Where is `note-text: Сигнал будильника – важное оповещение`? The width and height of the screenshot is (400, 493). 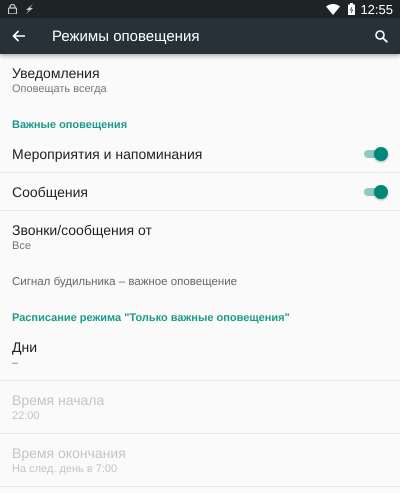
note-text: Сигнал будильника – важное оповещение is located at coordinates (124, 282).